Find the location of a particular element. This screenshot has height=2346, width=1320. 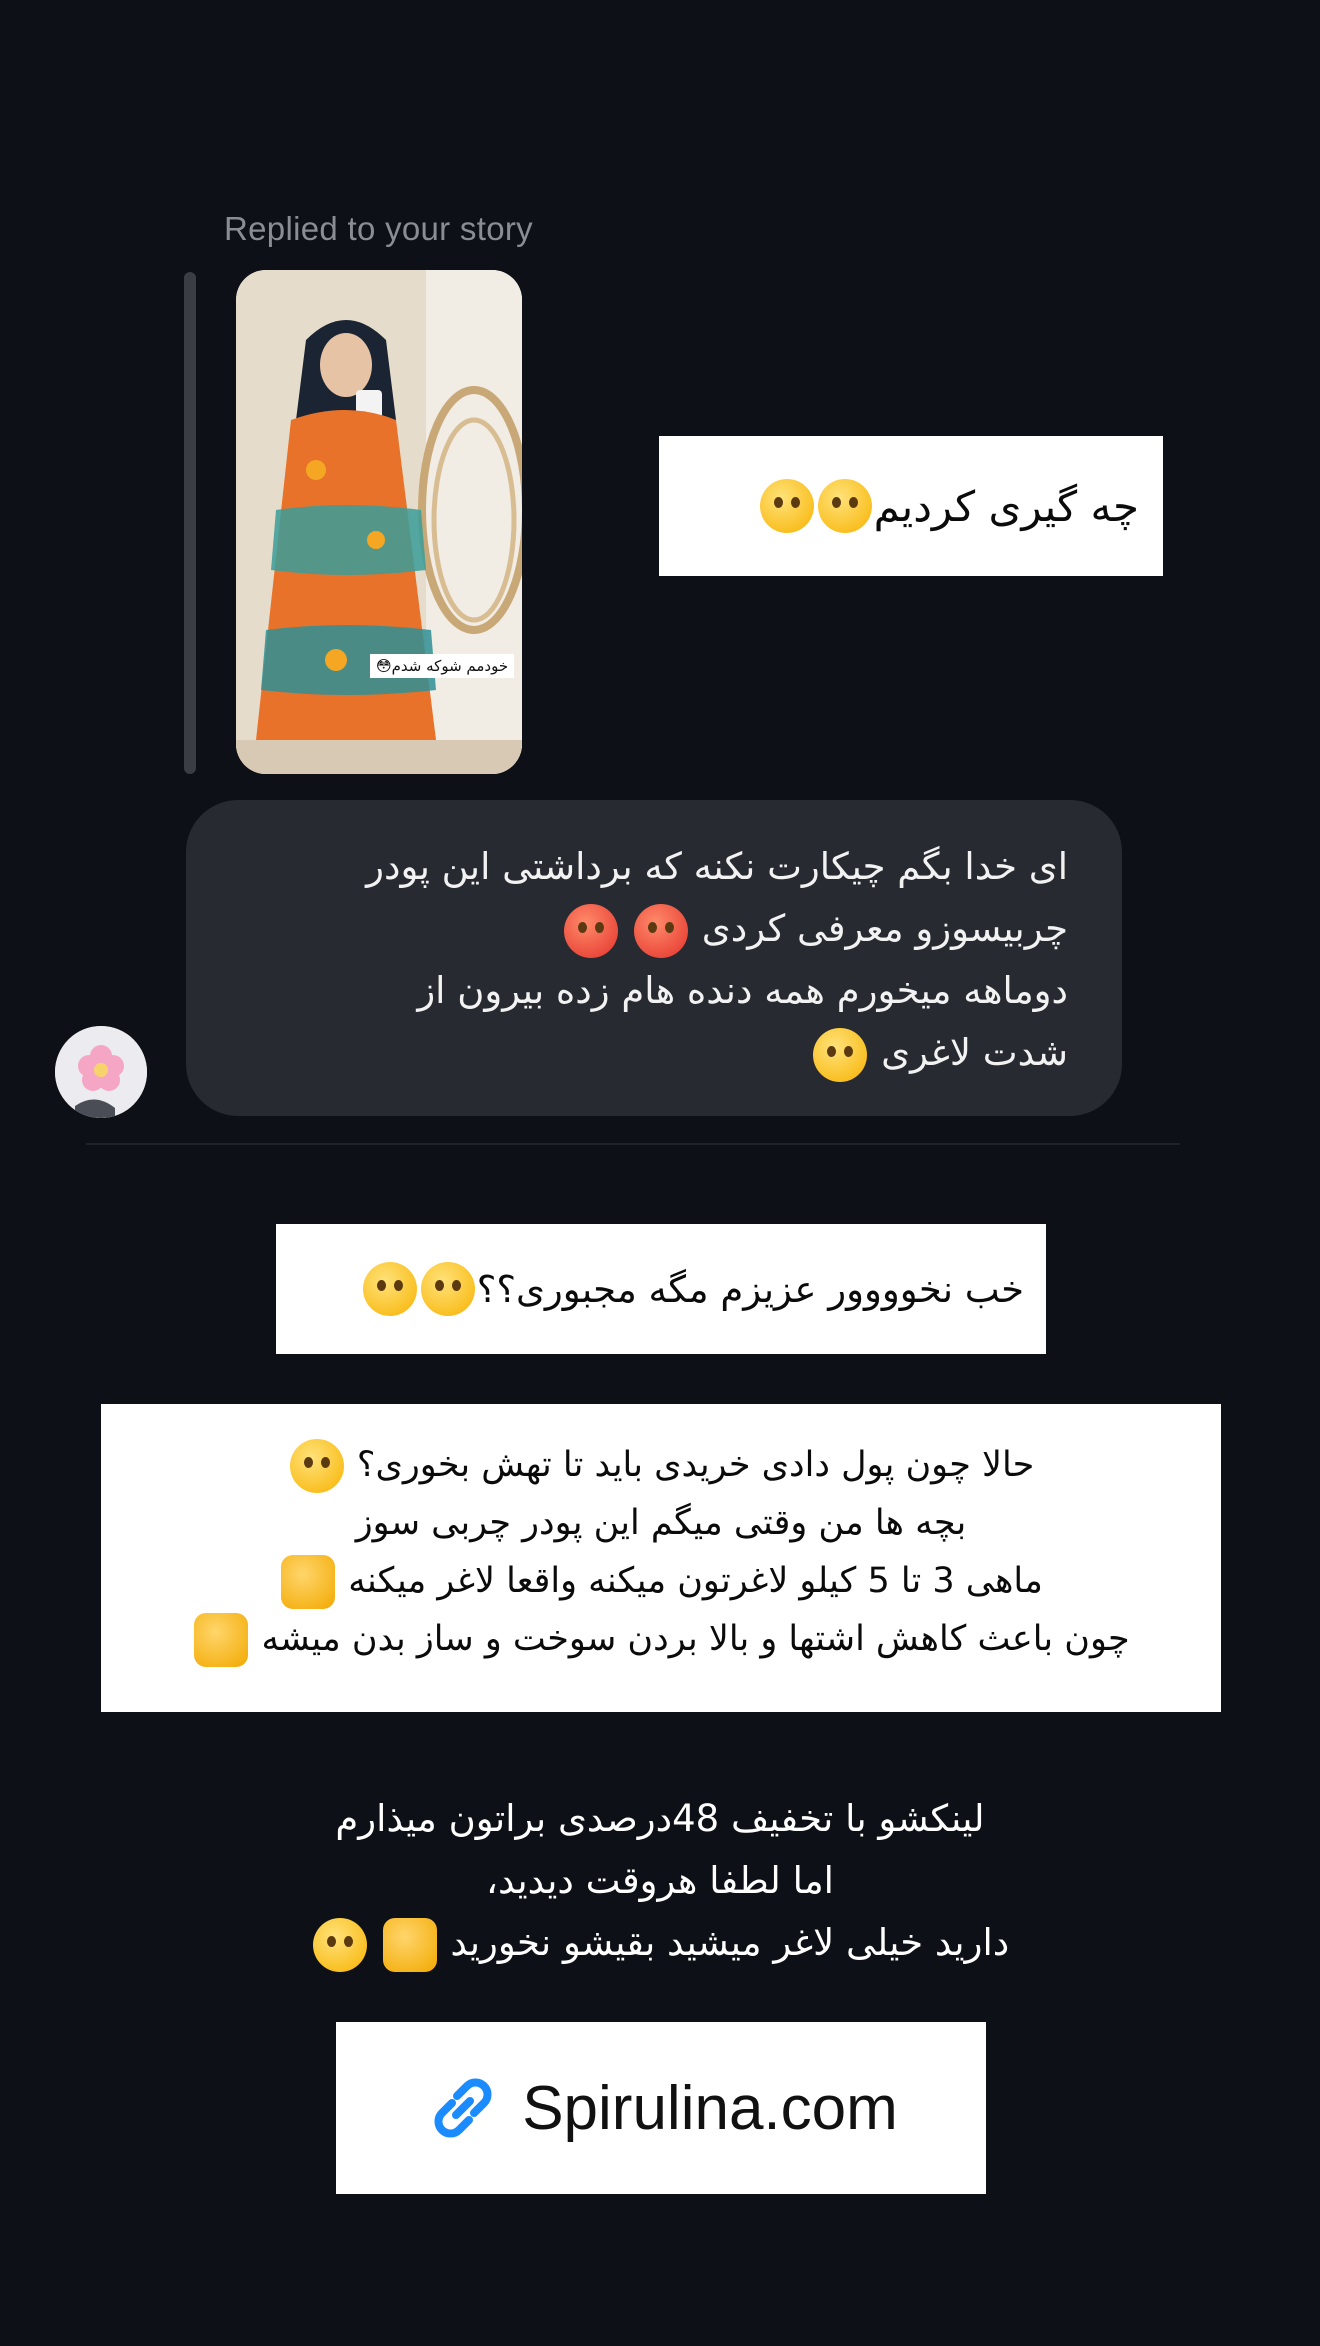

message-line-2: چربیسوزو معرفی کردی is located at coordinates (884, 928).